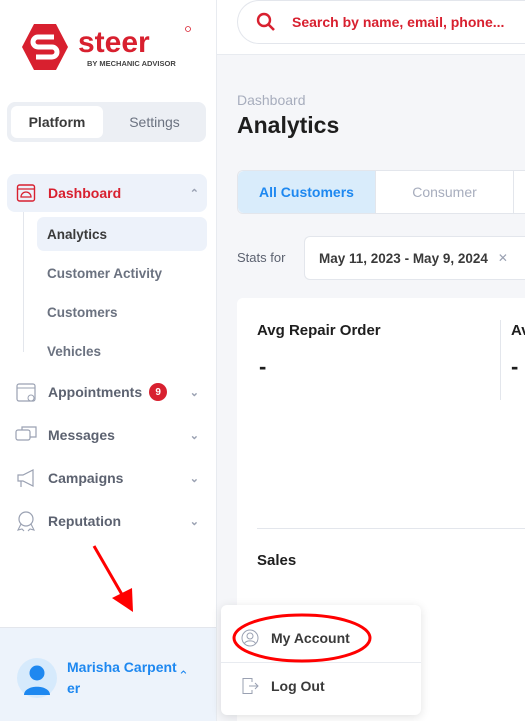 The image size is (525, 721). Describe the element at coordinates (232, 604) in the screenshot. I see `annotation-overlay` at that location.